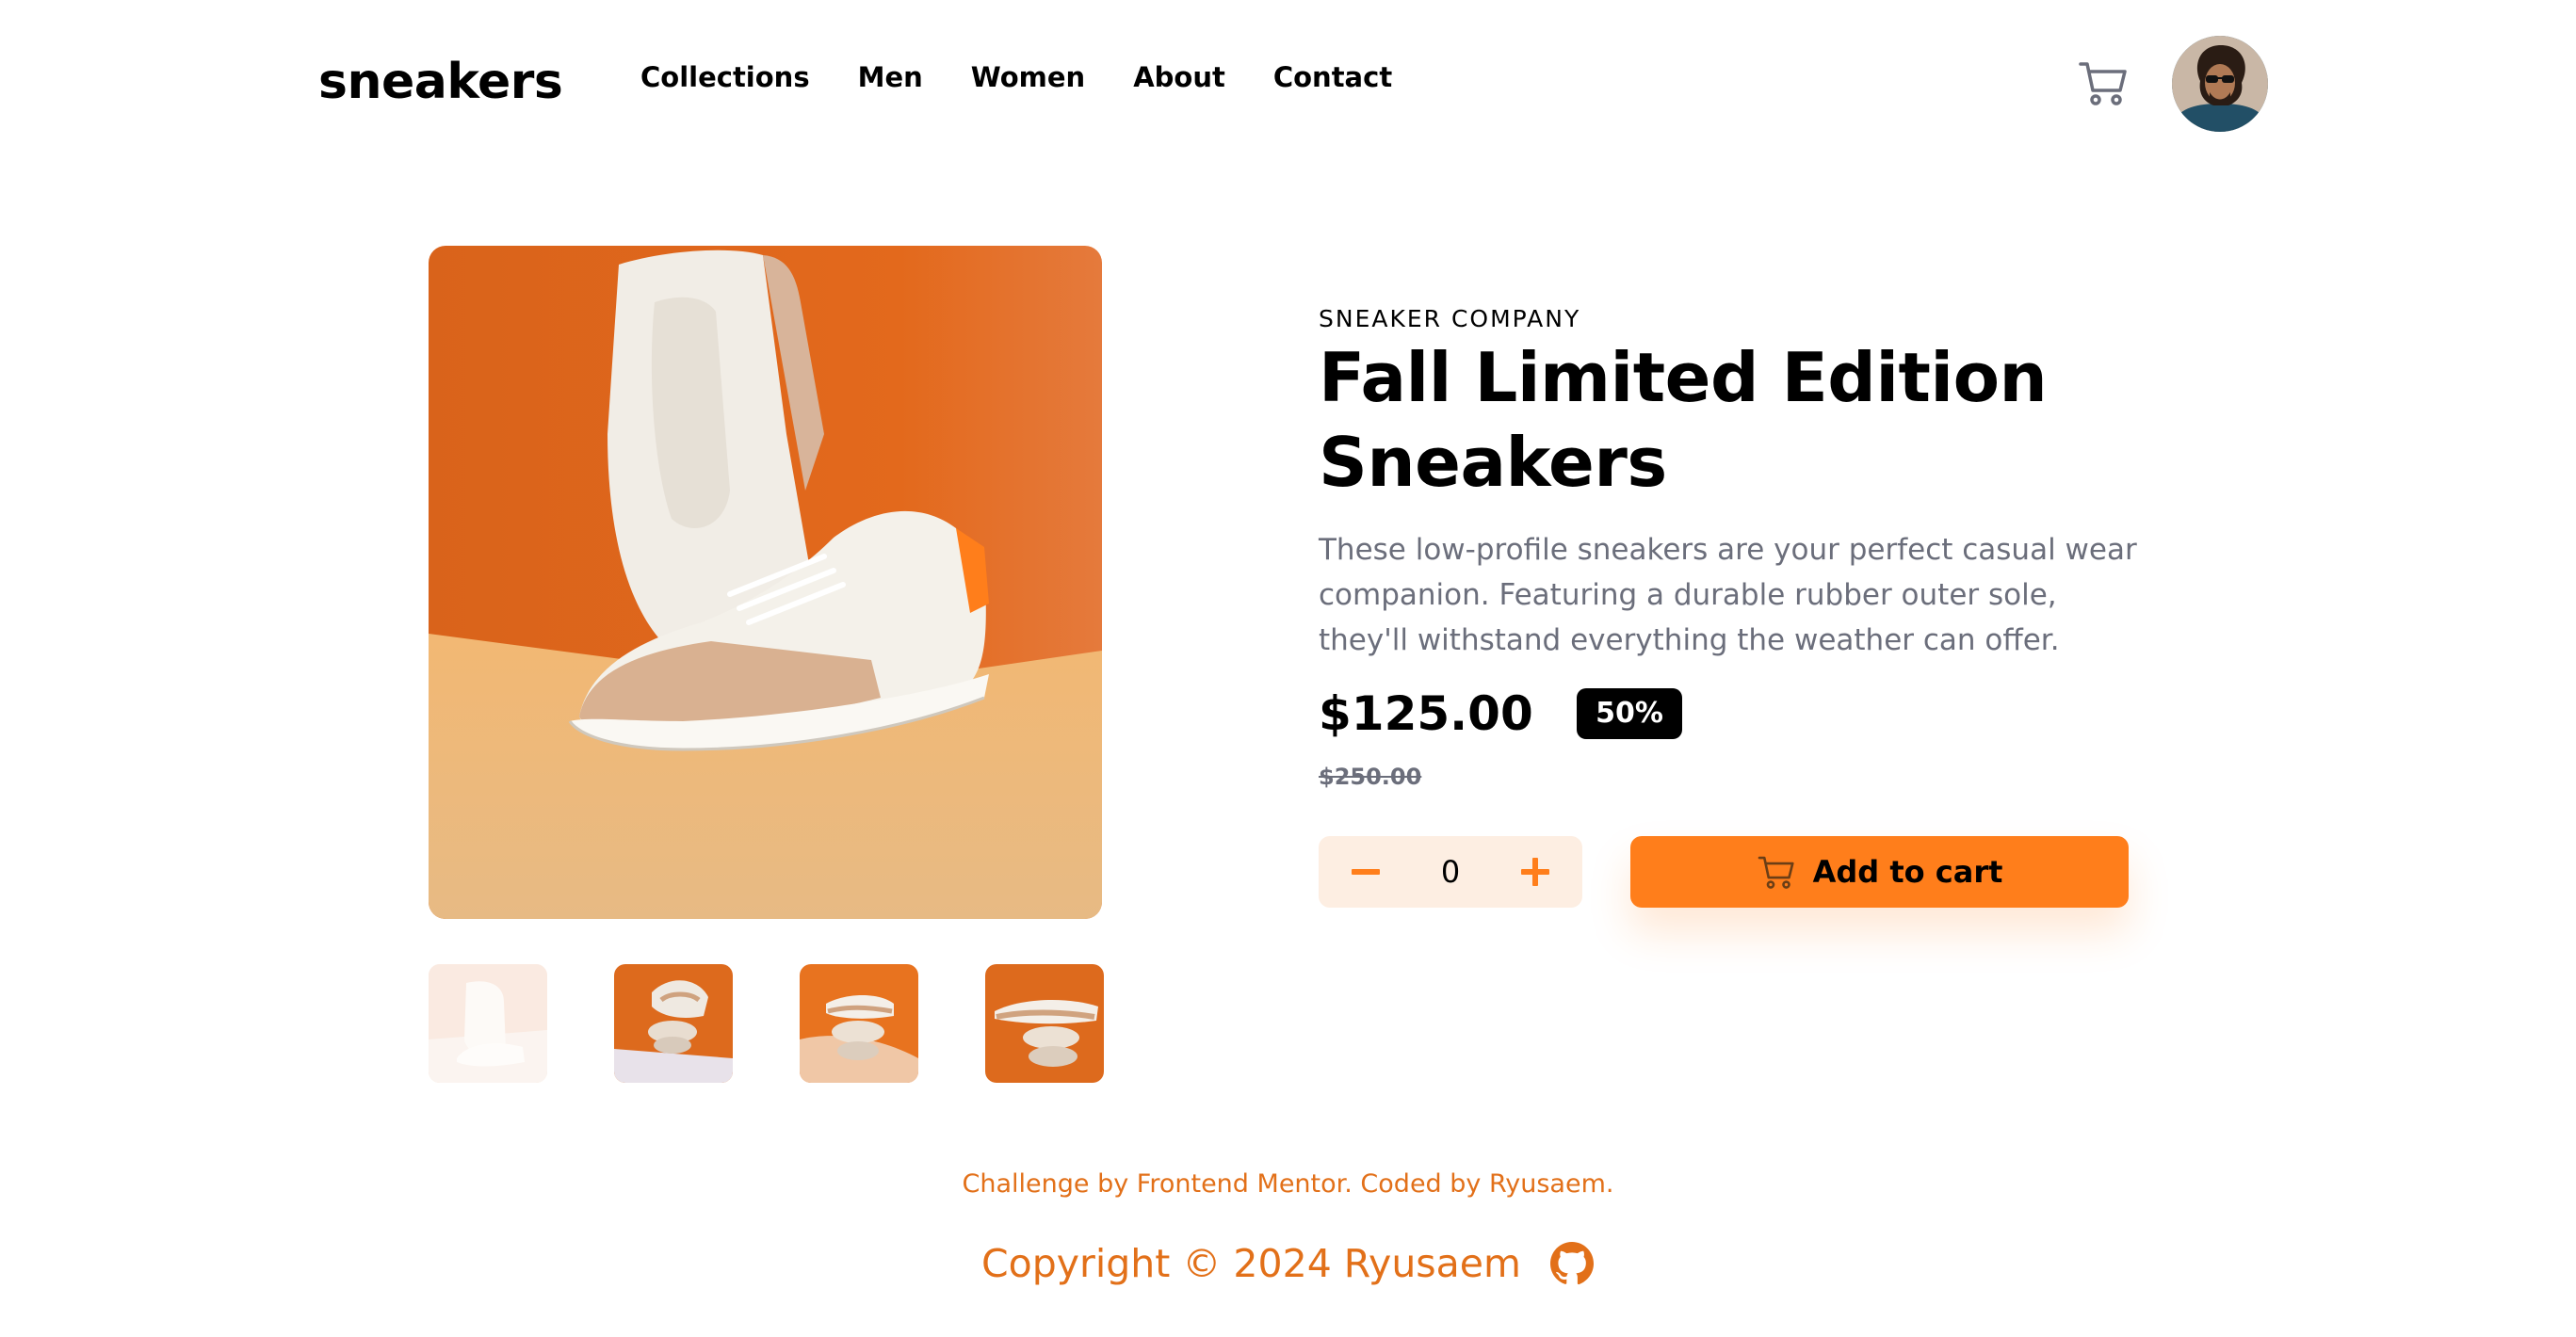 The height and width of the screenshot is (1337, 2576). I want to click on copyright-text: Copyright © 2024 Ryusaem, so click(1251, 1263).